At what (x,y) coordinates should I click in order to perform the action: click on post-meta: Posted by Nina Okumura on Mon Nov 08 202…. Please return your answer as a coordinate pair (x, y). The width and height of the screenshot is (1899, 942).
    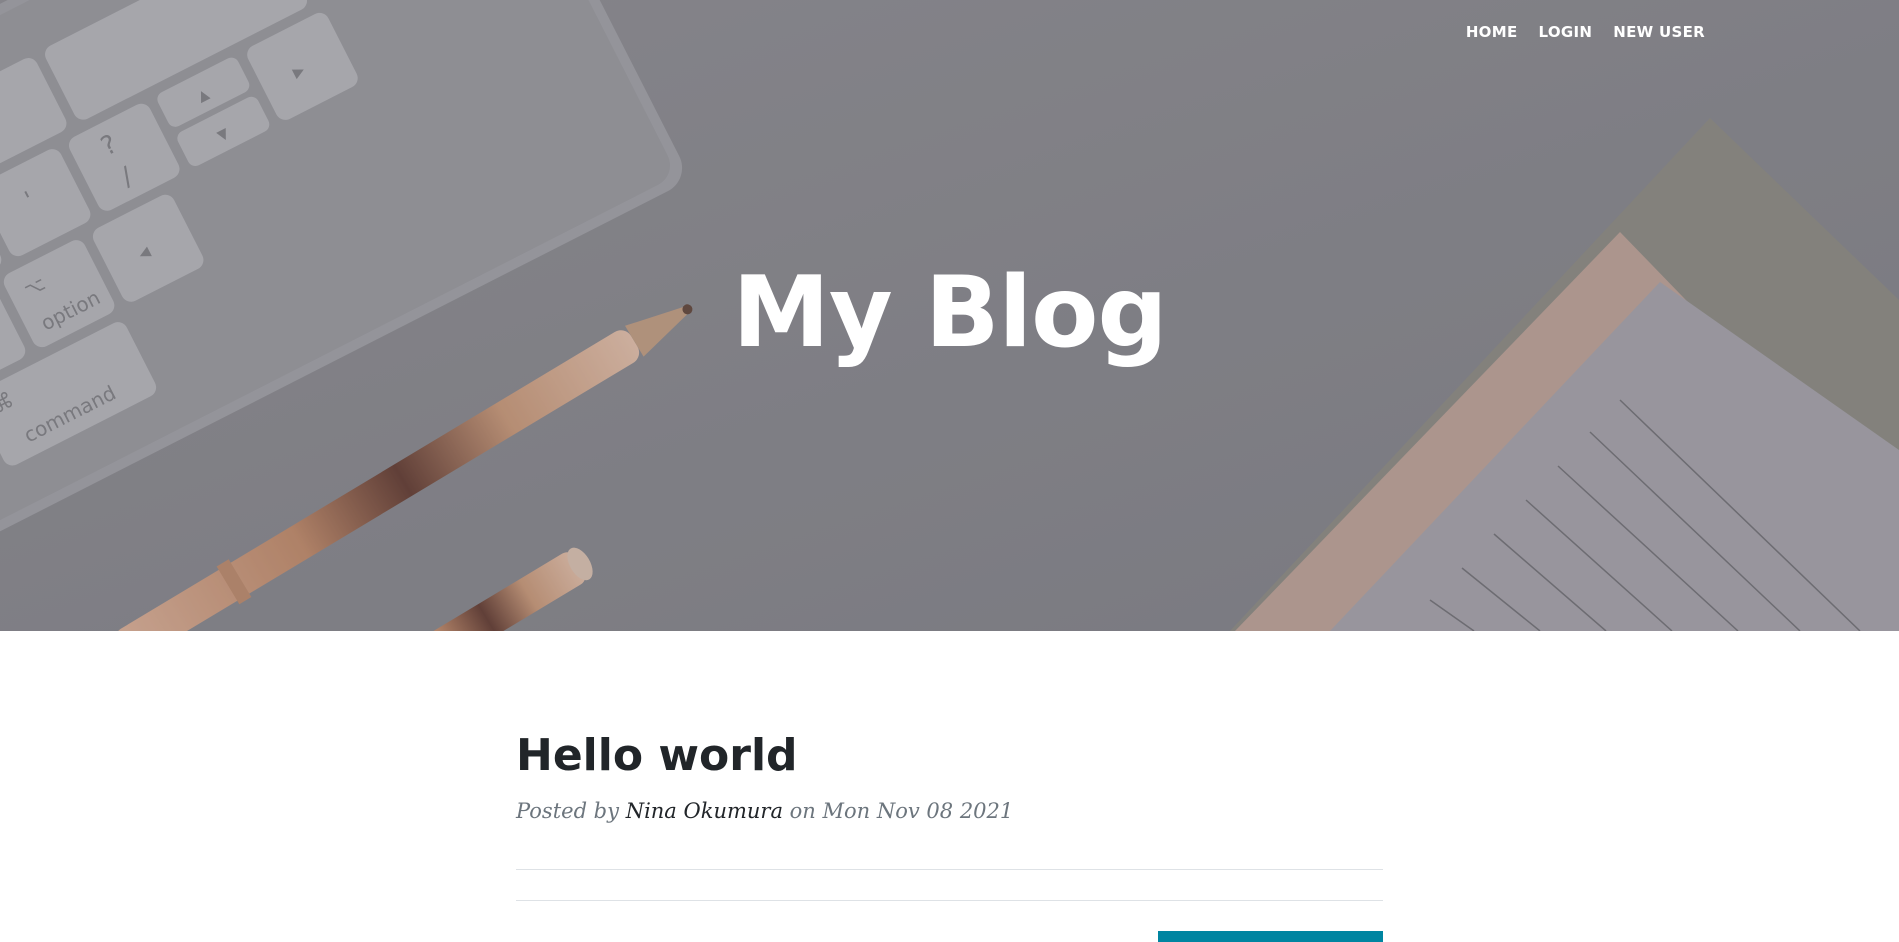
    Looking at the image, I should click on (949, 811).